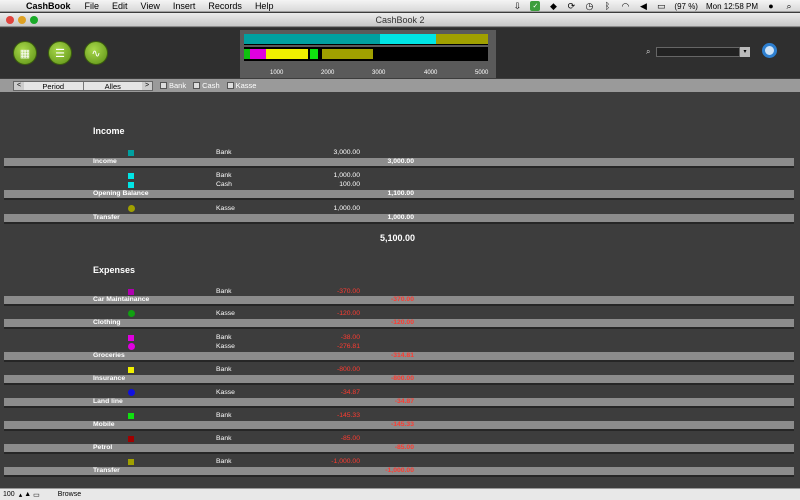 This screenshot has height=500, width=800. What do you see at coordinates (402, 424) in the screenshot?
I see `category-total: -145.33` at bounding box center [402, 424].